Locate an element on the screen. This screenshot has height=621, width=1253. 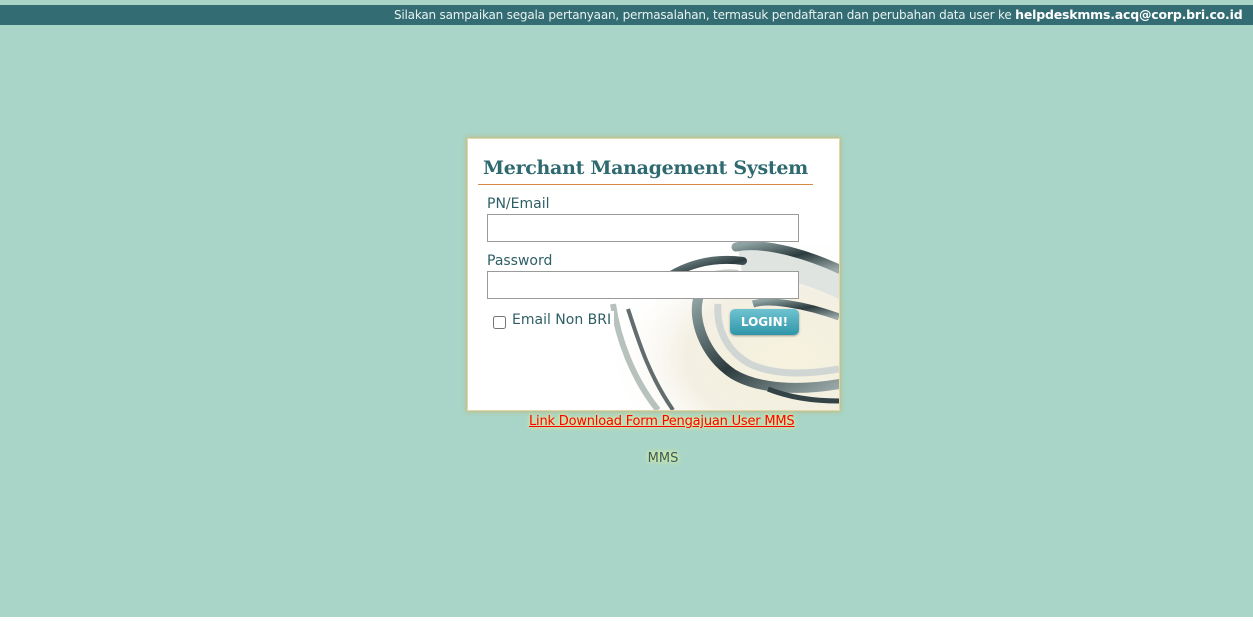
email-non-bri-label: Email Non BRI is located at coordinates (562, 320).